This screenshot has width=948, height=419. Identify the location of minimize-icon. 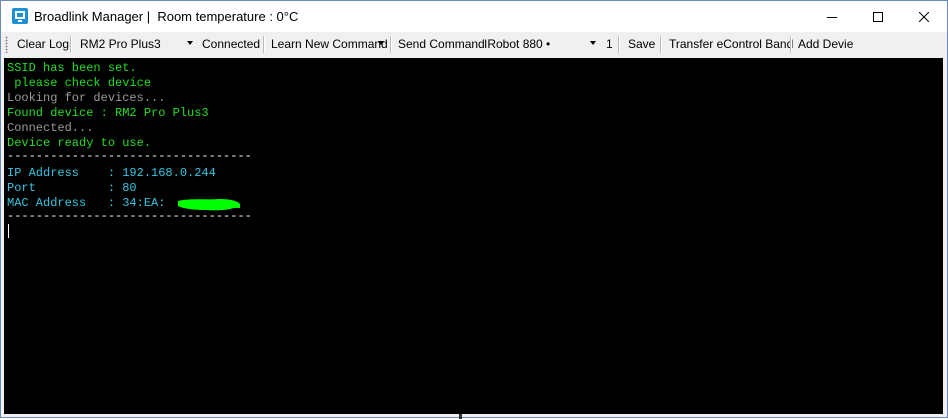
(832, 17).